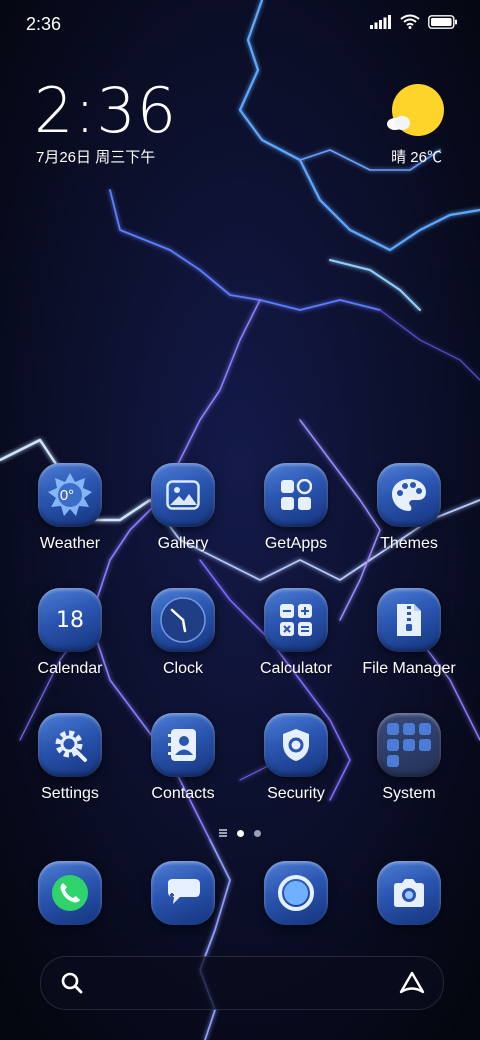  What do you see at coordinates (296, 793) in the screenshot?
I see `app-label: Security` at bounding box center [296, 793].